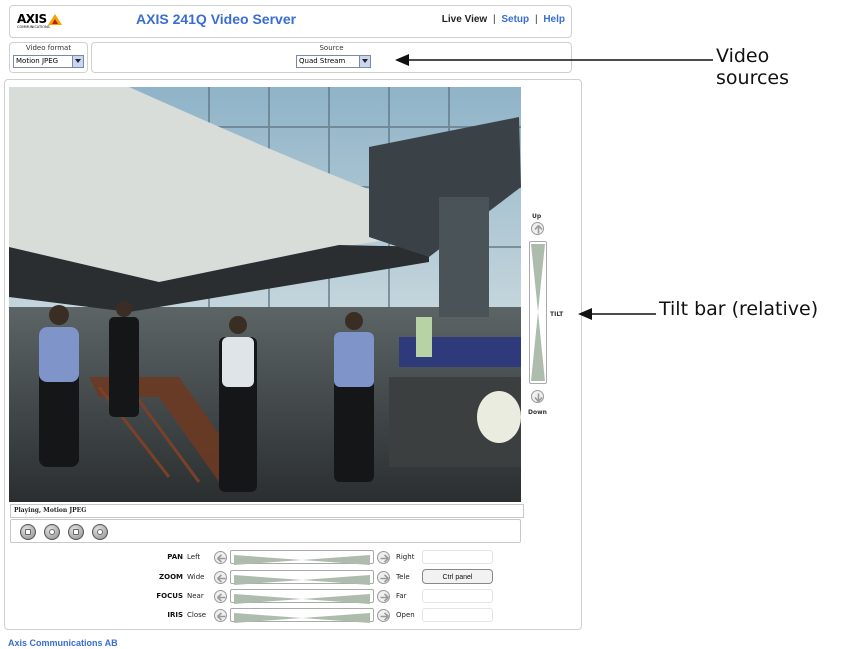  What do you see at coordinates (554, 19) in the screenshot?
I see `nav-help-link: Help` at bounding box center [554, 19].